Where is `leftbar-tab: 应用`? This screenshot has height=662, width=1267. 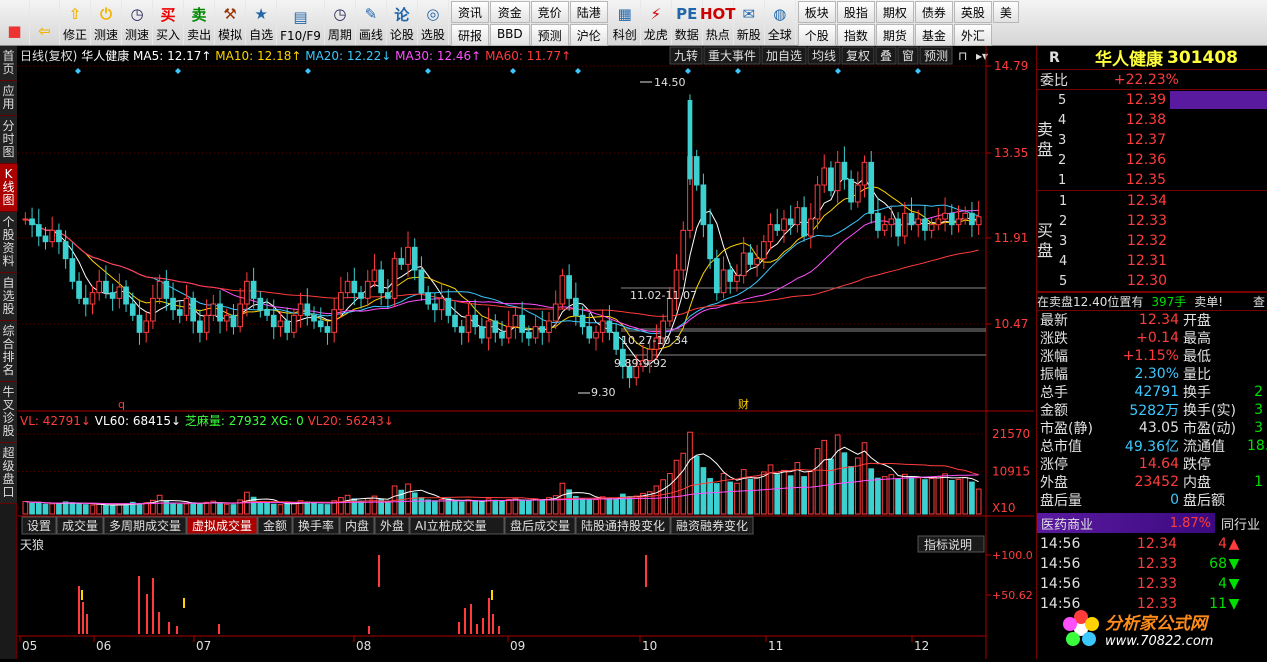 leftbar-tab: 应用 is located at coordinates (8, 98).